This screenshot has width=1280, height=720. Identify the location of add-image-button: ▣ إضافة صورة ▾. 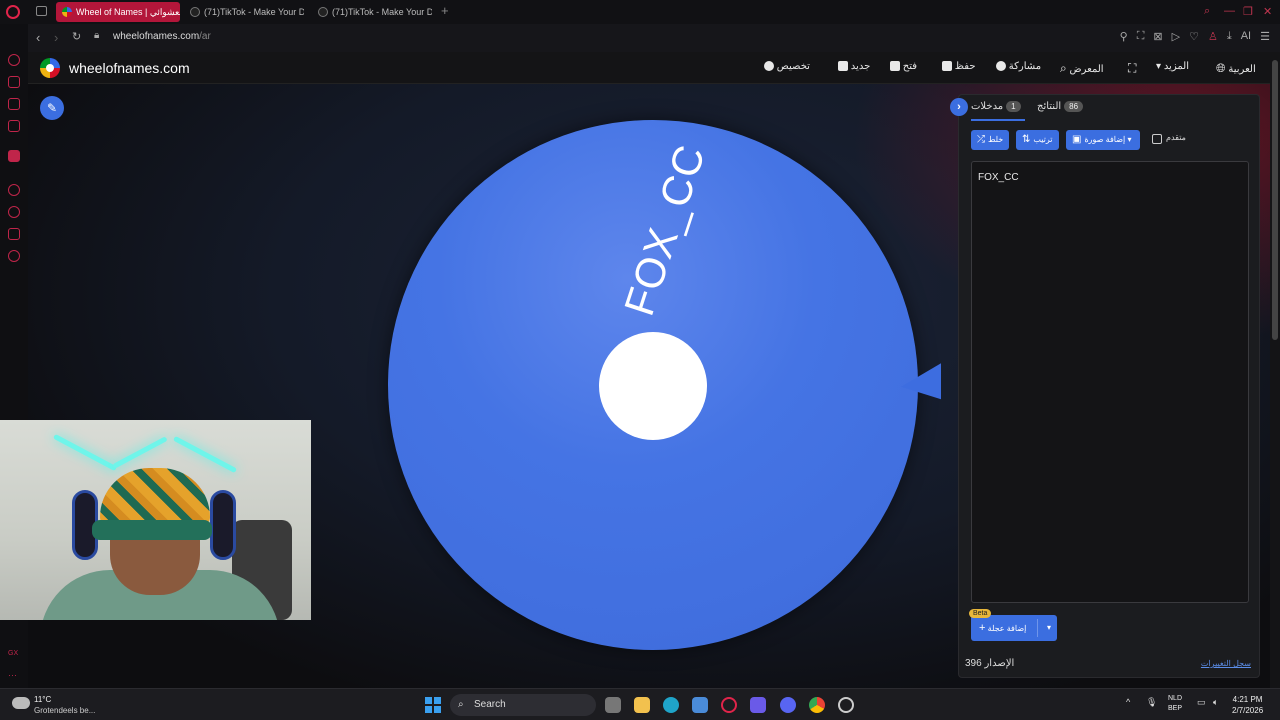
(1103, 140).